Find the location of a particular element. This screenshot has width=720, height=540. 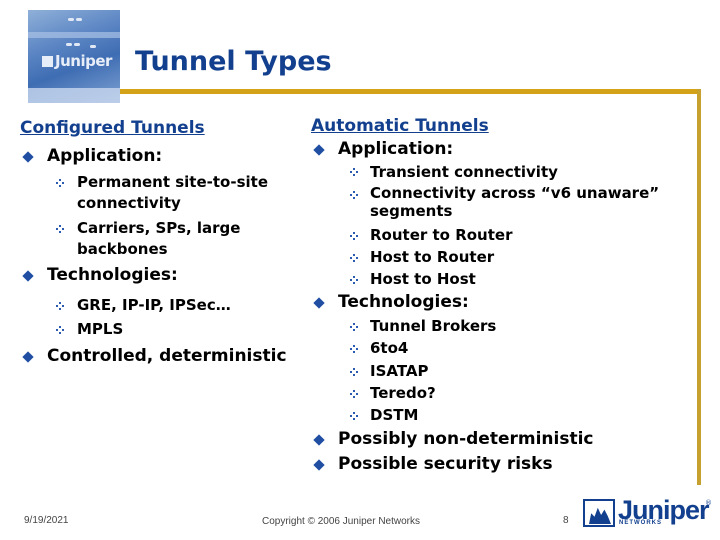

right-sub-item: Teredo? is located at coordinates (403, 393).